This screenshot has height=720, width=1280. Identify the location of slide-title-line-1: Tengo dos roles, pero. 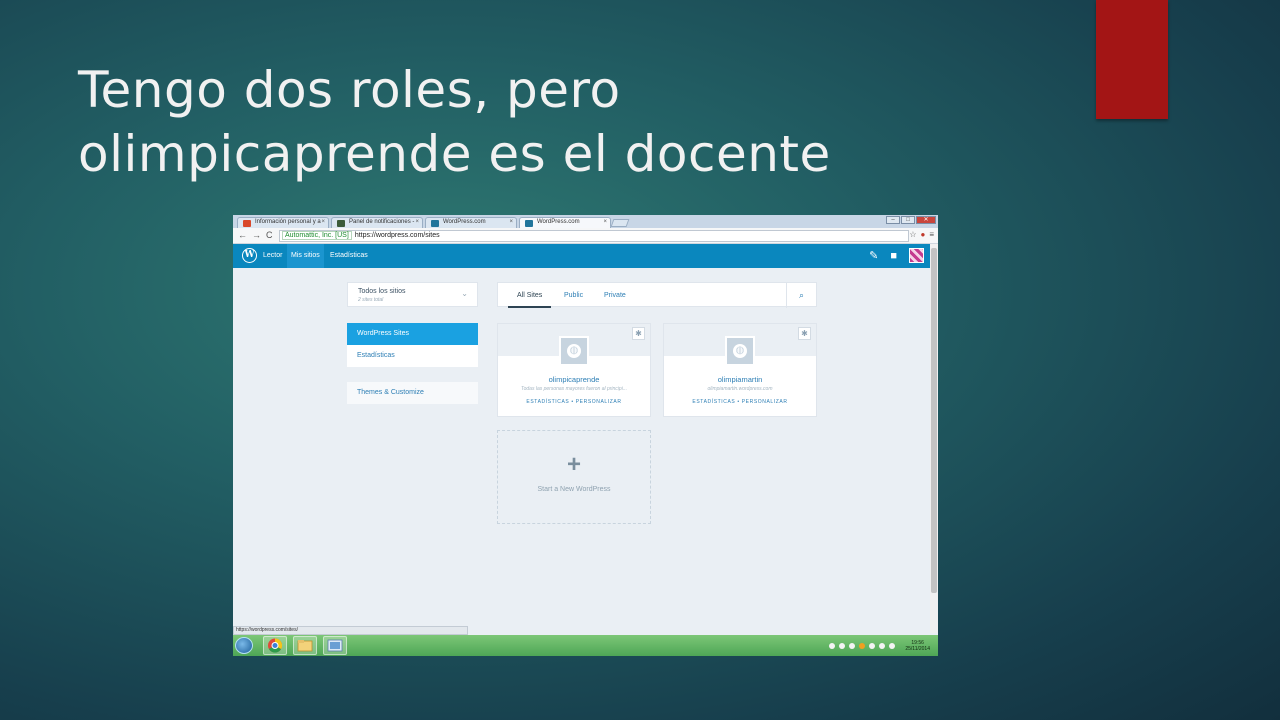
(349, 90).